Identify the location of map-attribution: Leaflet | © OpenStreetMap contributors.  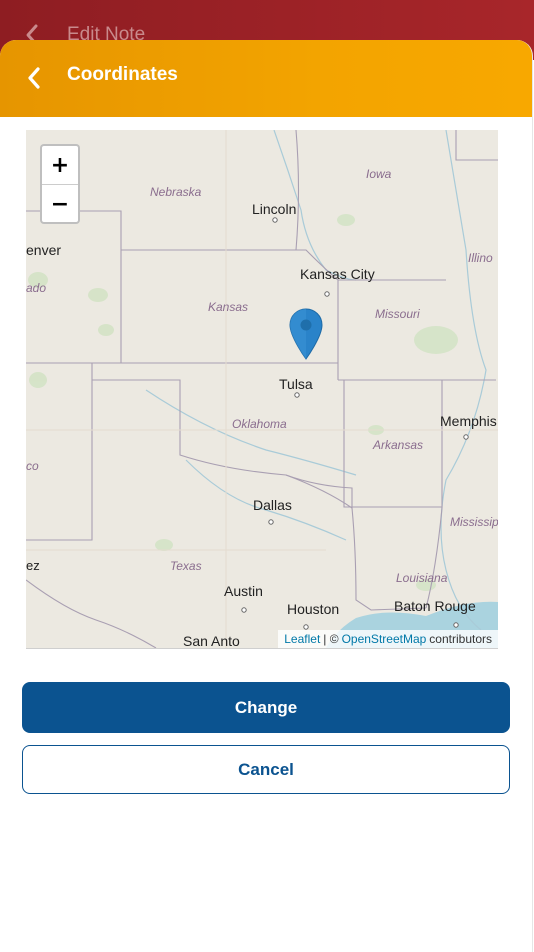
(388, 639).